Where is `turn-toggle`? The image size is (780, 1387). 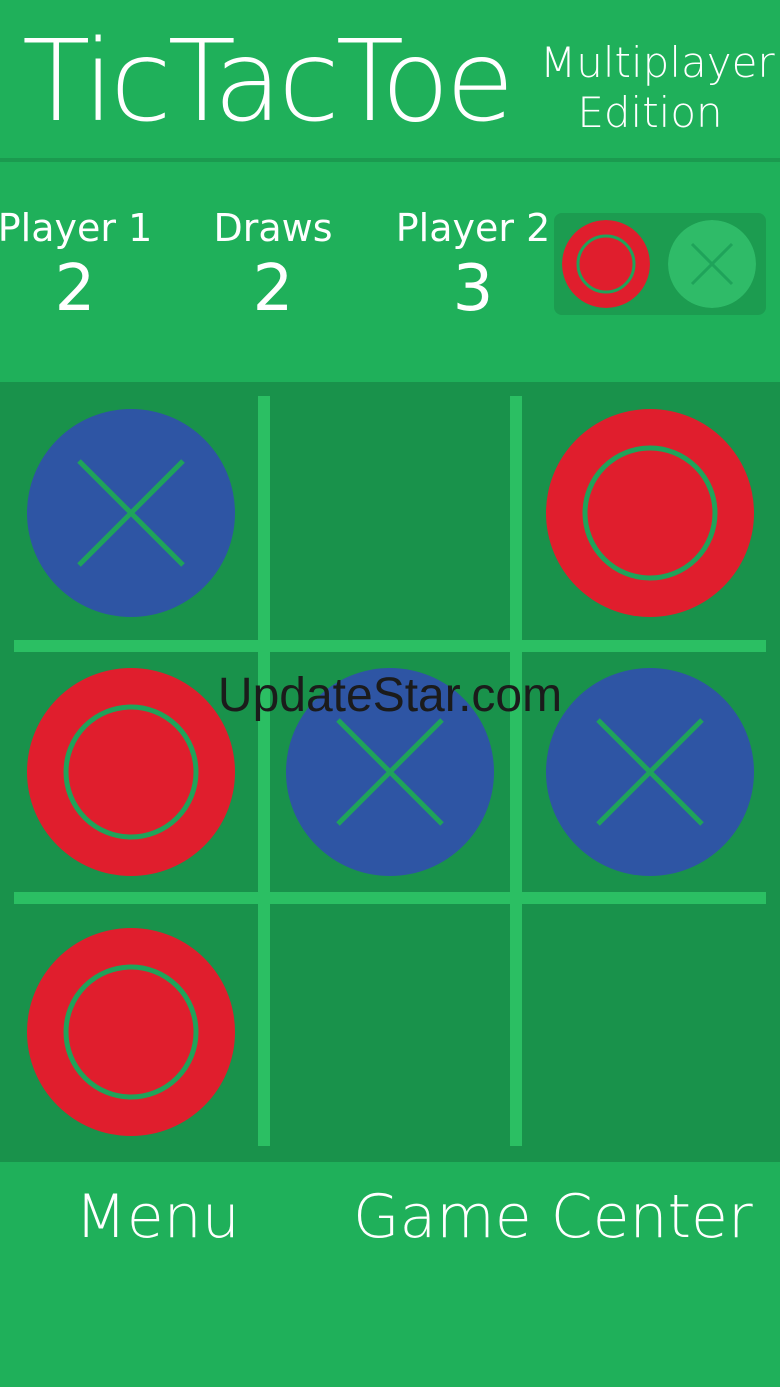
turn-toggle is located at coordinates (660, 264).